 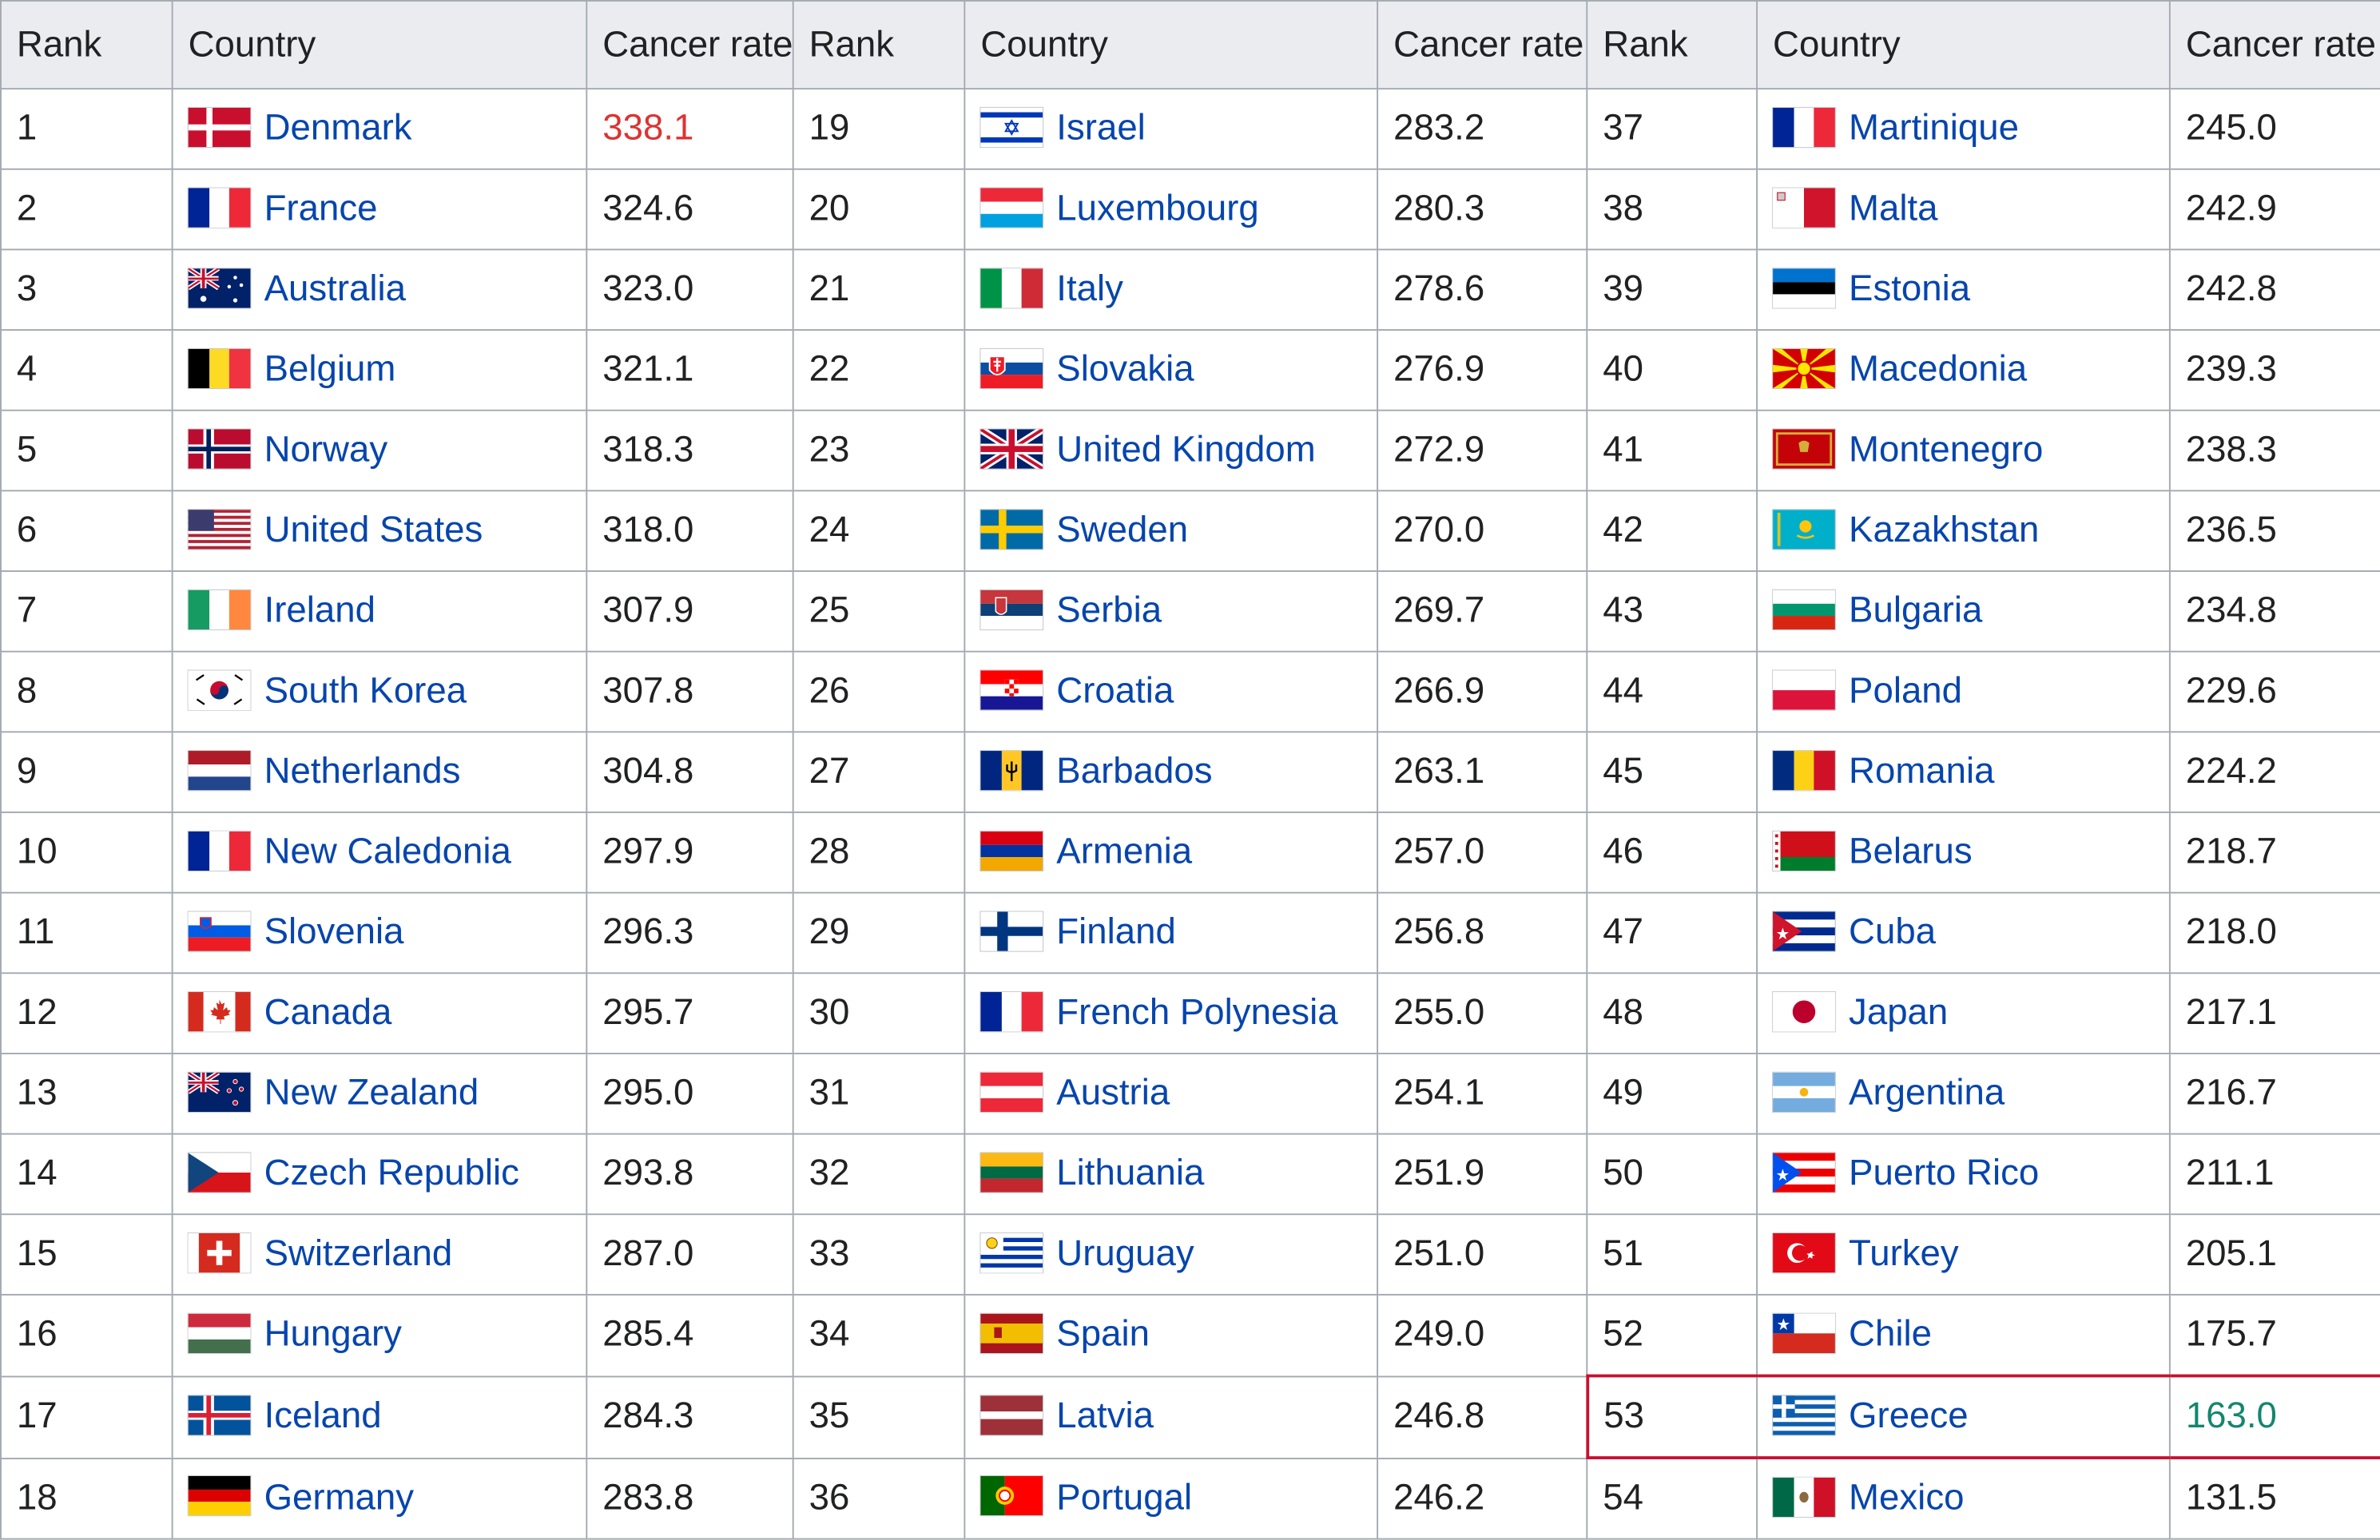 I want to click on rank-cell: 5, so click(x=86, y=451).